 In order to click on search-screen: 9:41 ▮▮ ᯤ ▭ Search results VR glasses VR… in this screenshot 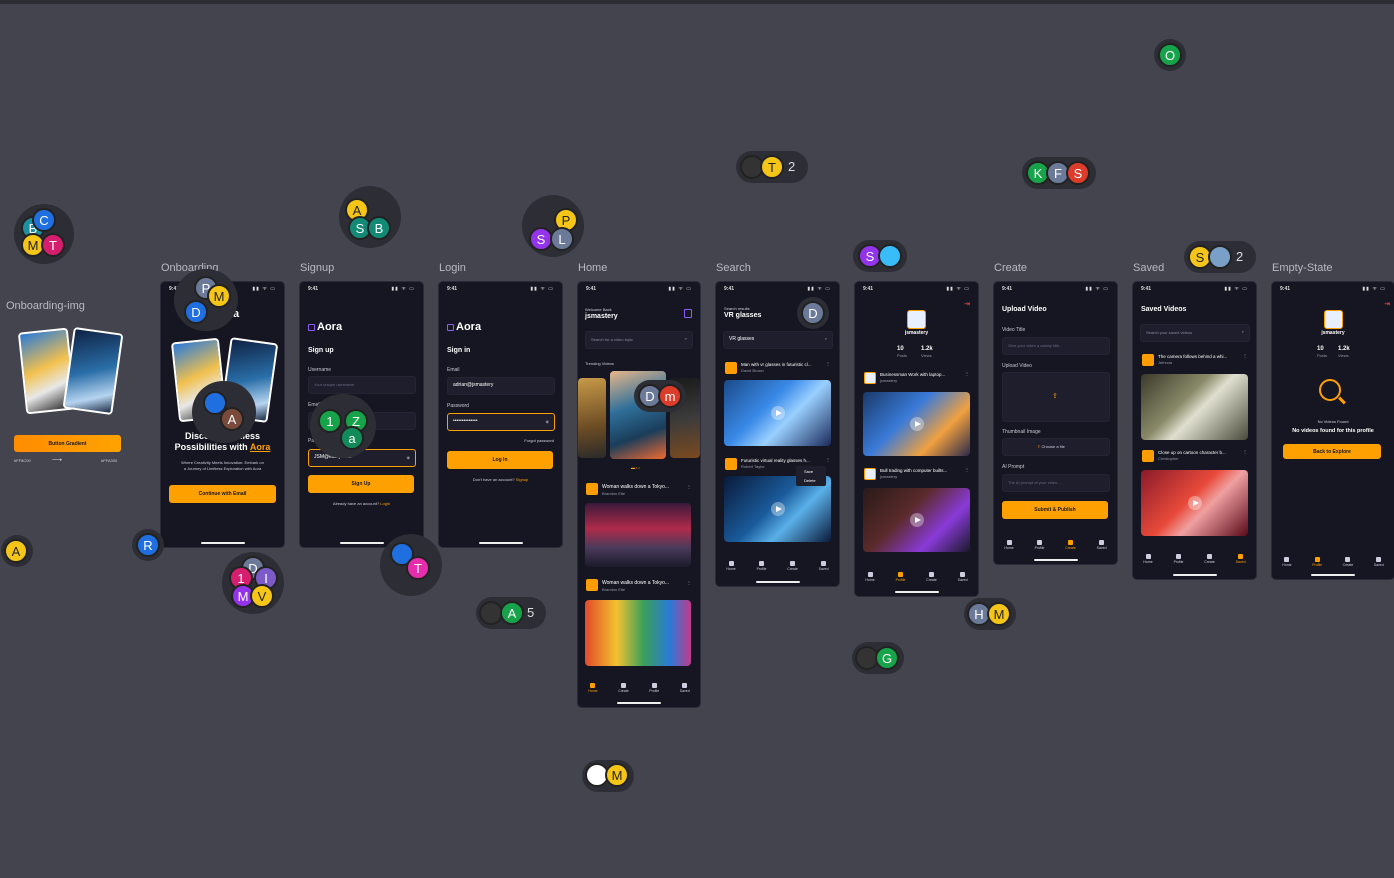, I will do `click(777, 434)`.